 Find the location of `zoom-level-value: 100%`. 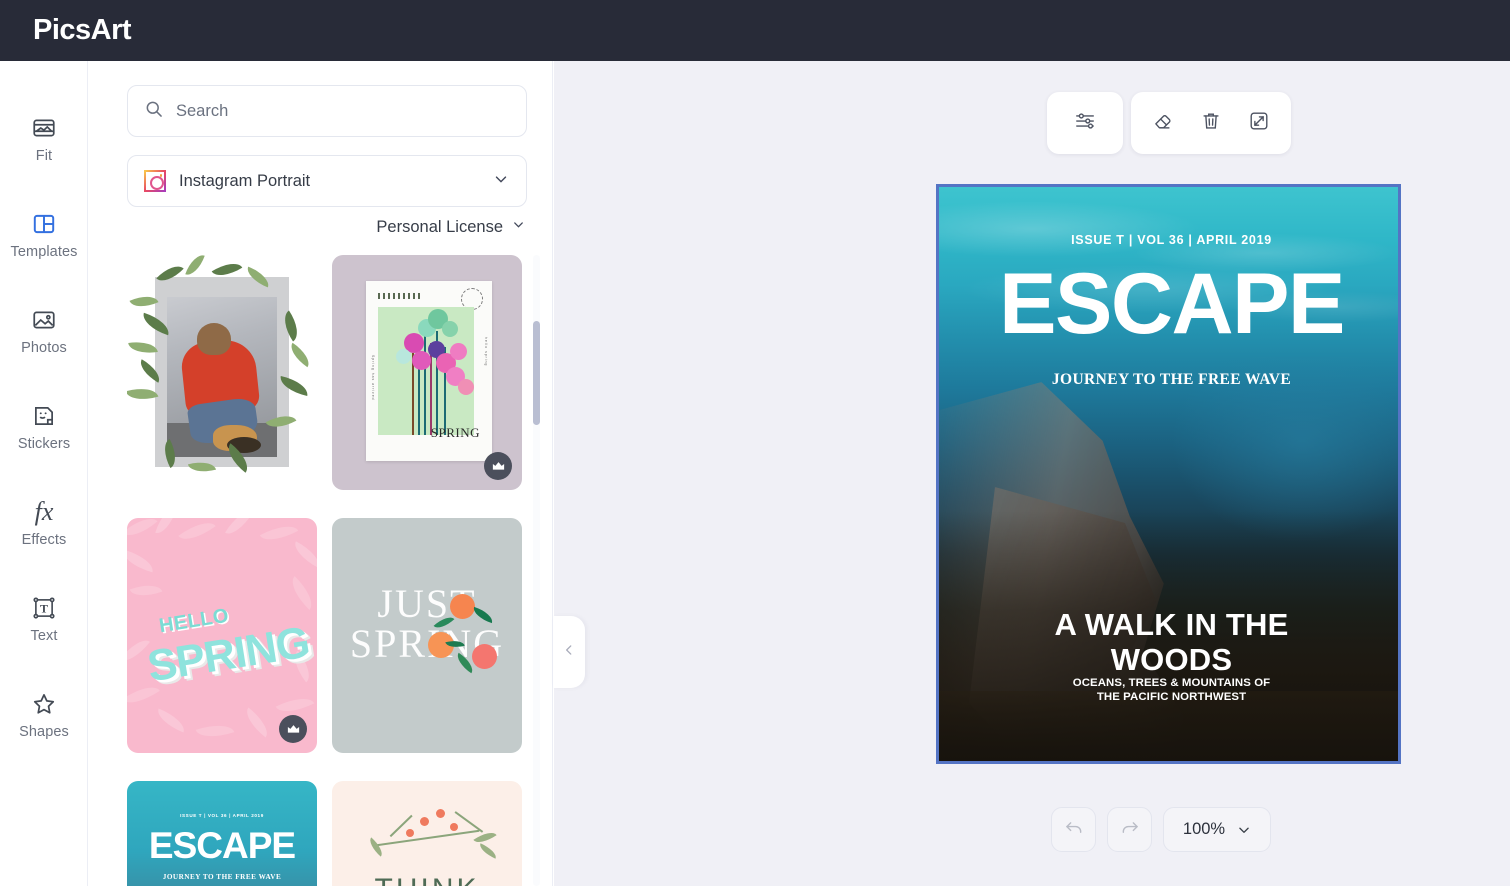

zoom-level-value: 100% is located at coordinates (1204, 829).